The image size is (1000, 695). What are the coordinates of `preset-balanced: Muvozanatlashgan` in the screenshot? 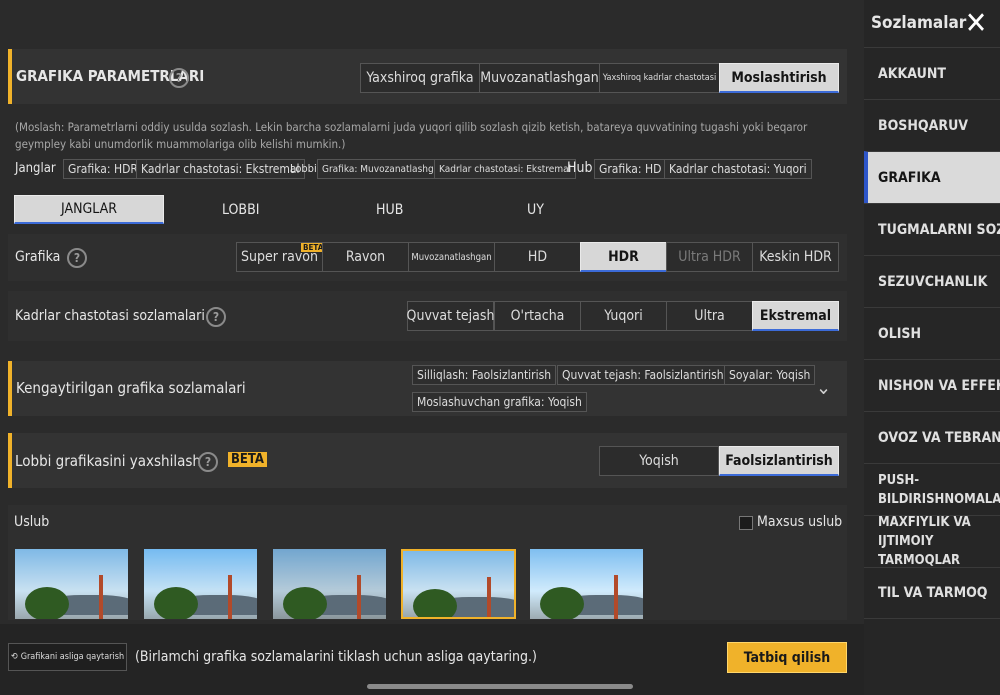 It's located at (539, 78).